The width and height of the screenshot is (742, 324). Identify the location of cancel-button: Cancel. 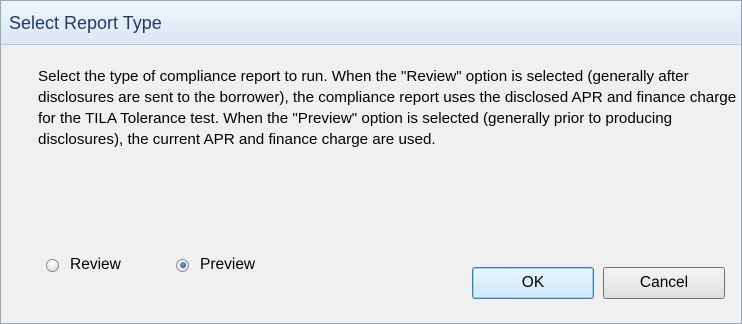
(664, 283).